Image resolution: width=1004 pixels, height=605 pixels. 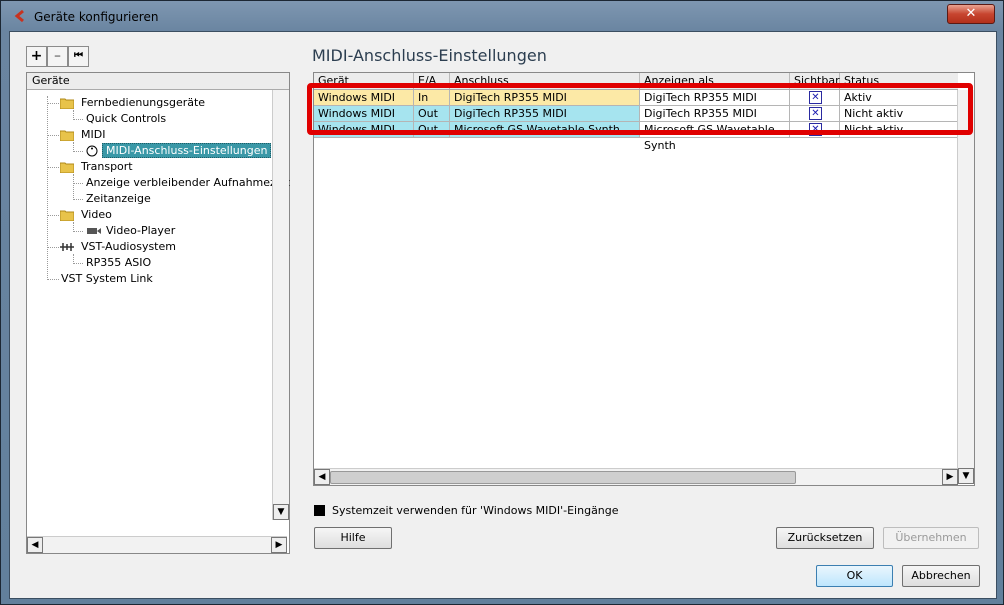 I want to click on video-camera-icon, so click(x=94, y=231).